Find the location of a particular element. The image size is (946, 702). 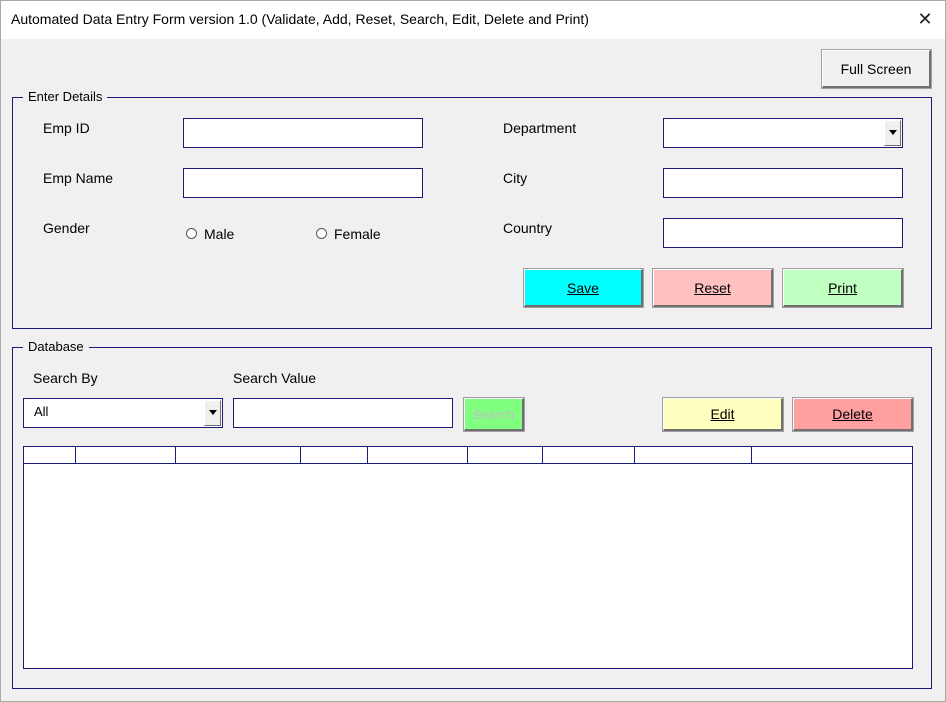

delete-button: Delete is located at coordinates (853, 414).